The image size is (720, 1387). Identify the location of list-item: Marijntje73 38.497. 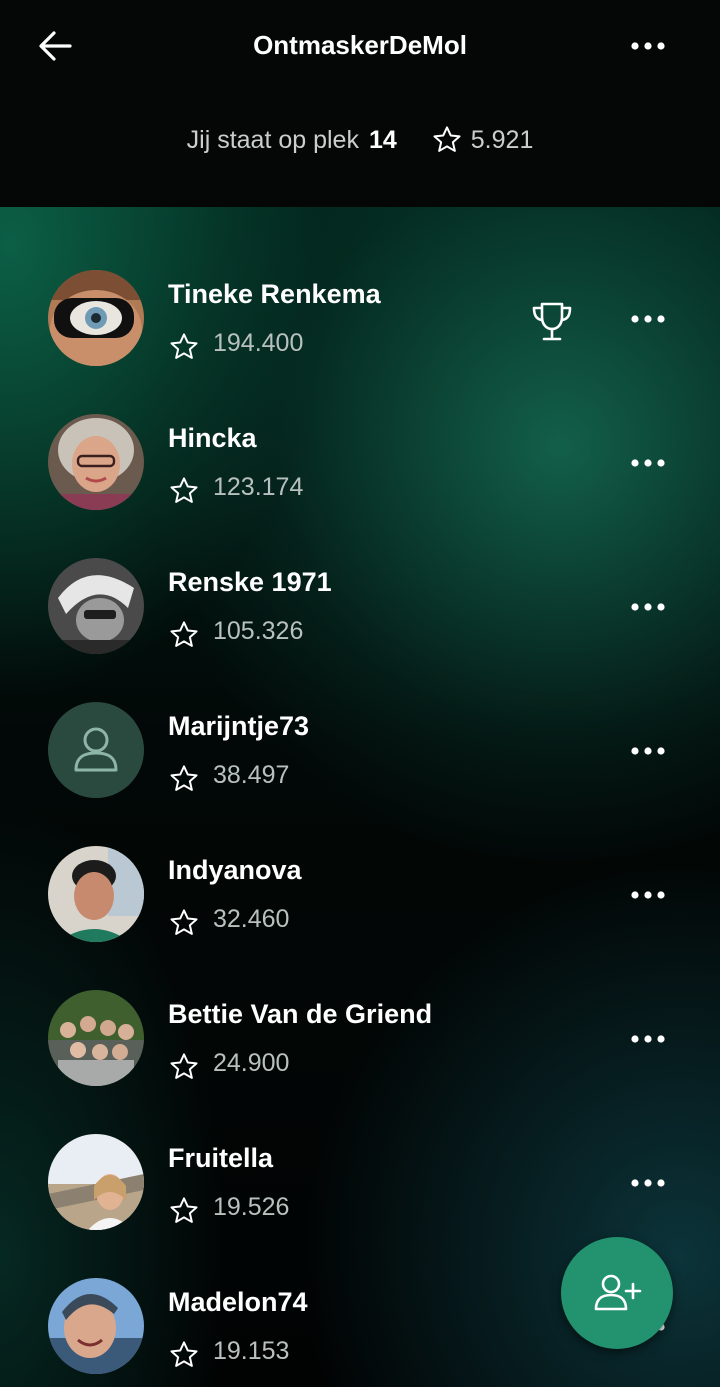
(360, 718).